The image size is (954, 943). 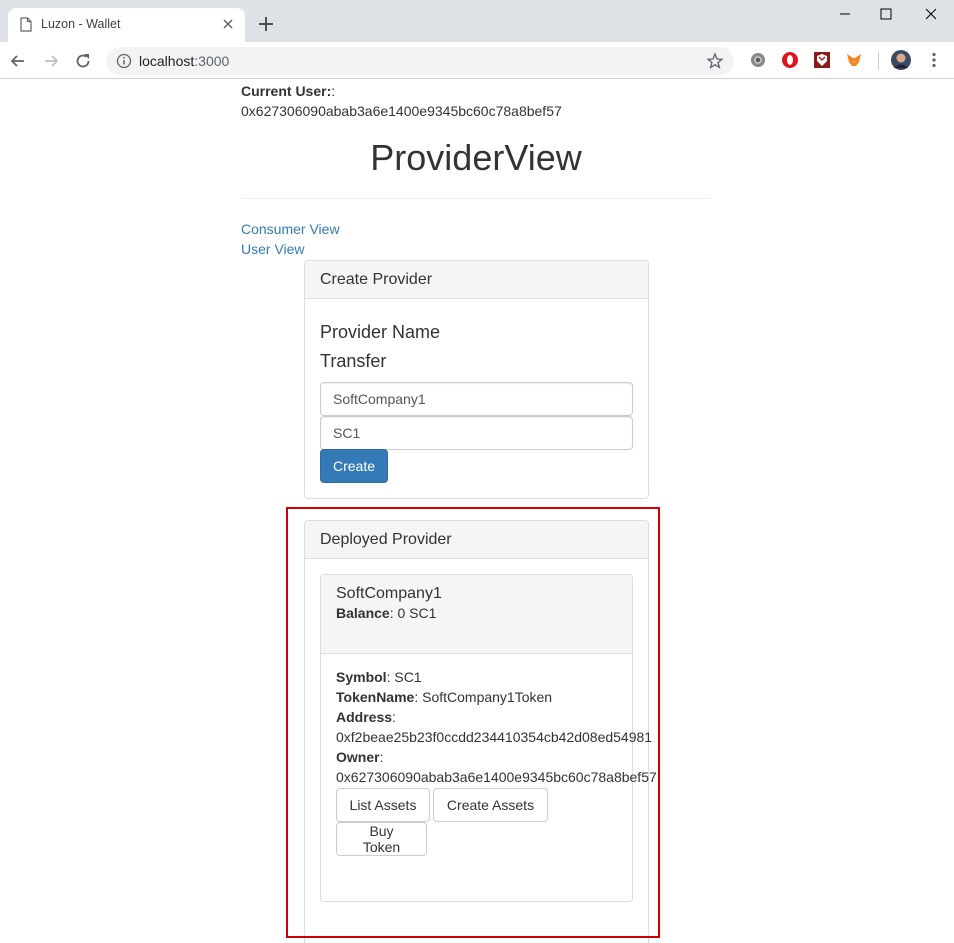 I want to click on provider-name: SoftCompany1, so click(x=389, y=593).